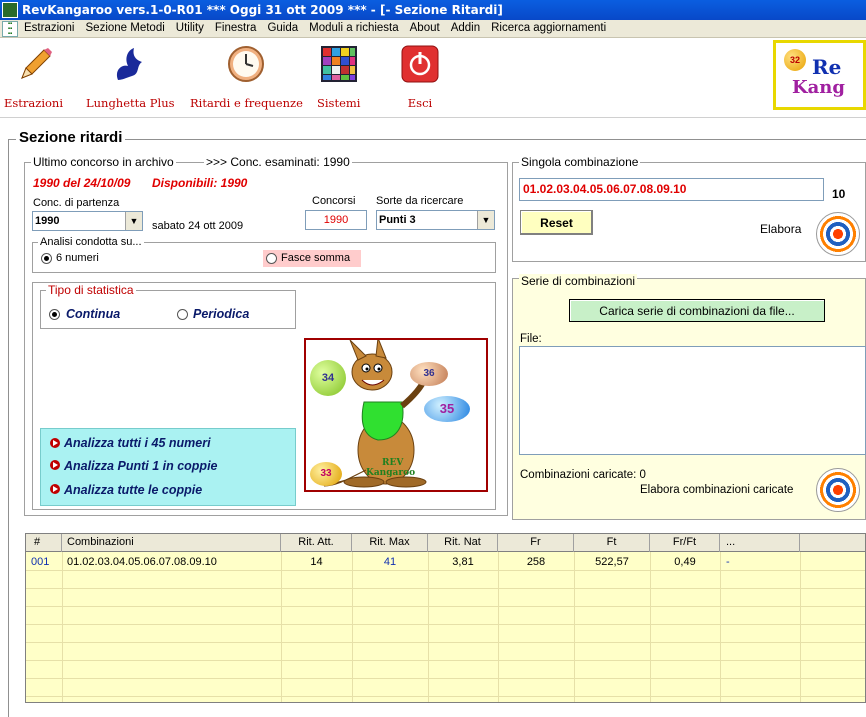 Image resolution: width=866 pixels, height=717 pixels. Describe the element at coordinates (82, 183) in the screenshot. I see `last-draw: 1990 del 24/10/09` at that location.